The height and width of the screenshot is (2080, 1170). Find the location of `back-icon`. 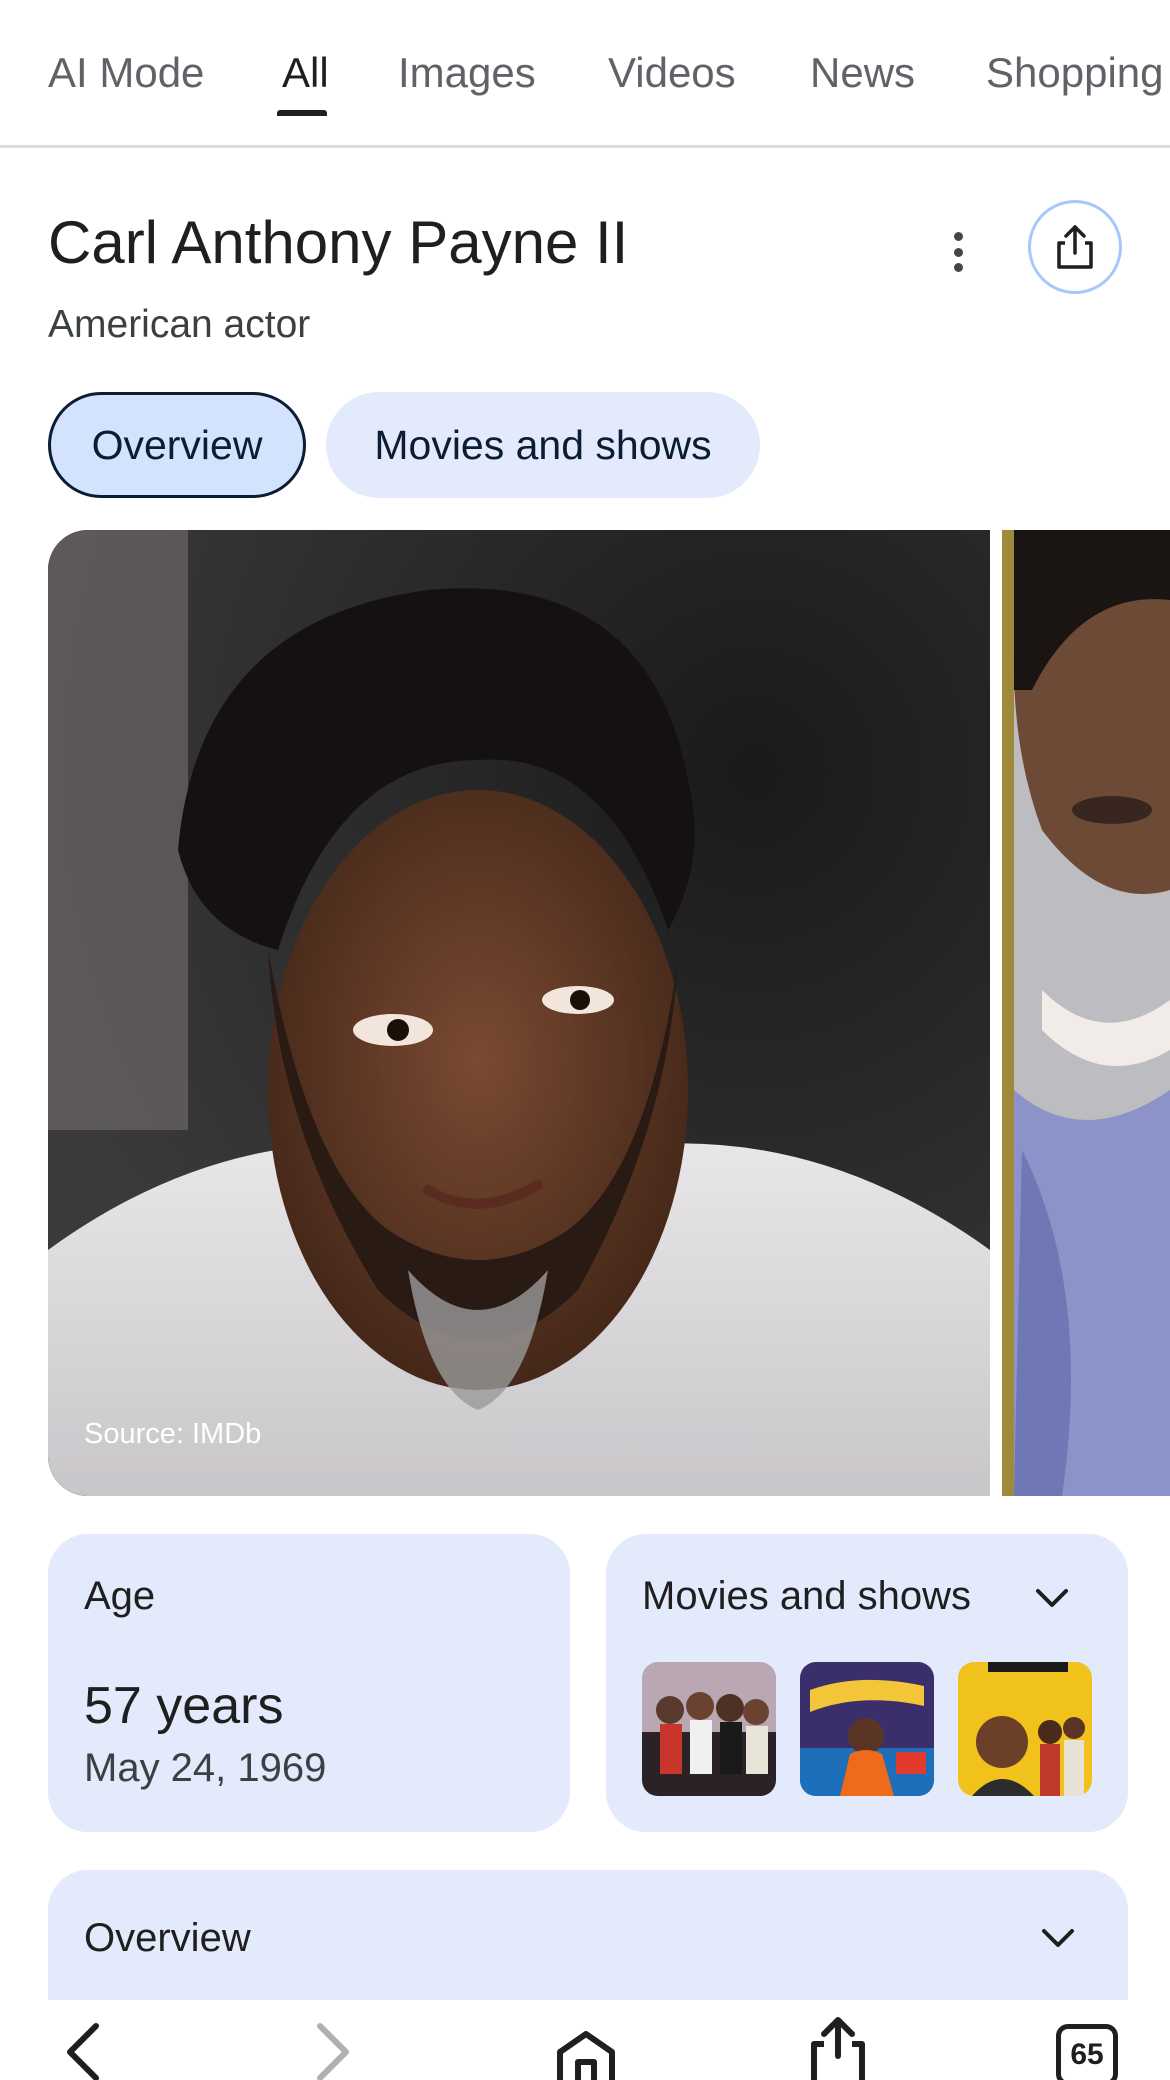

back-icon is located at coordinates (83, 2051).